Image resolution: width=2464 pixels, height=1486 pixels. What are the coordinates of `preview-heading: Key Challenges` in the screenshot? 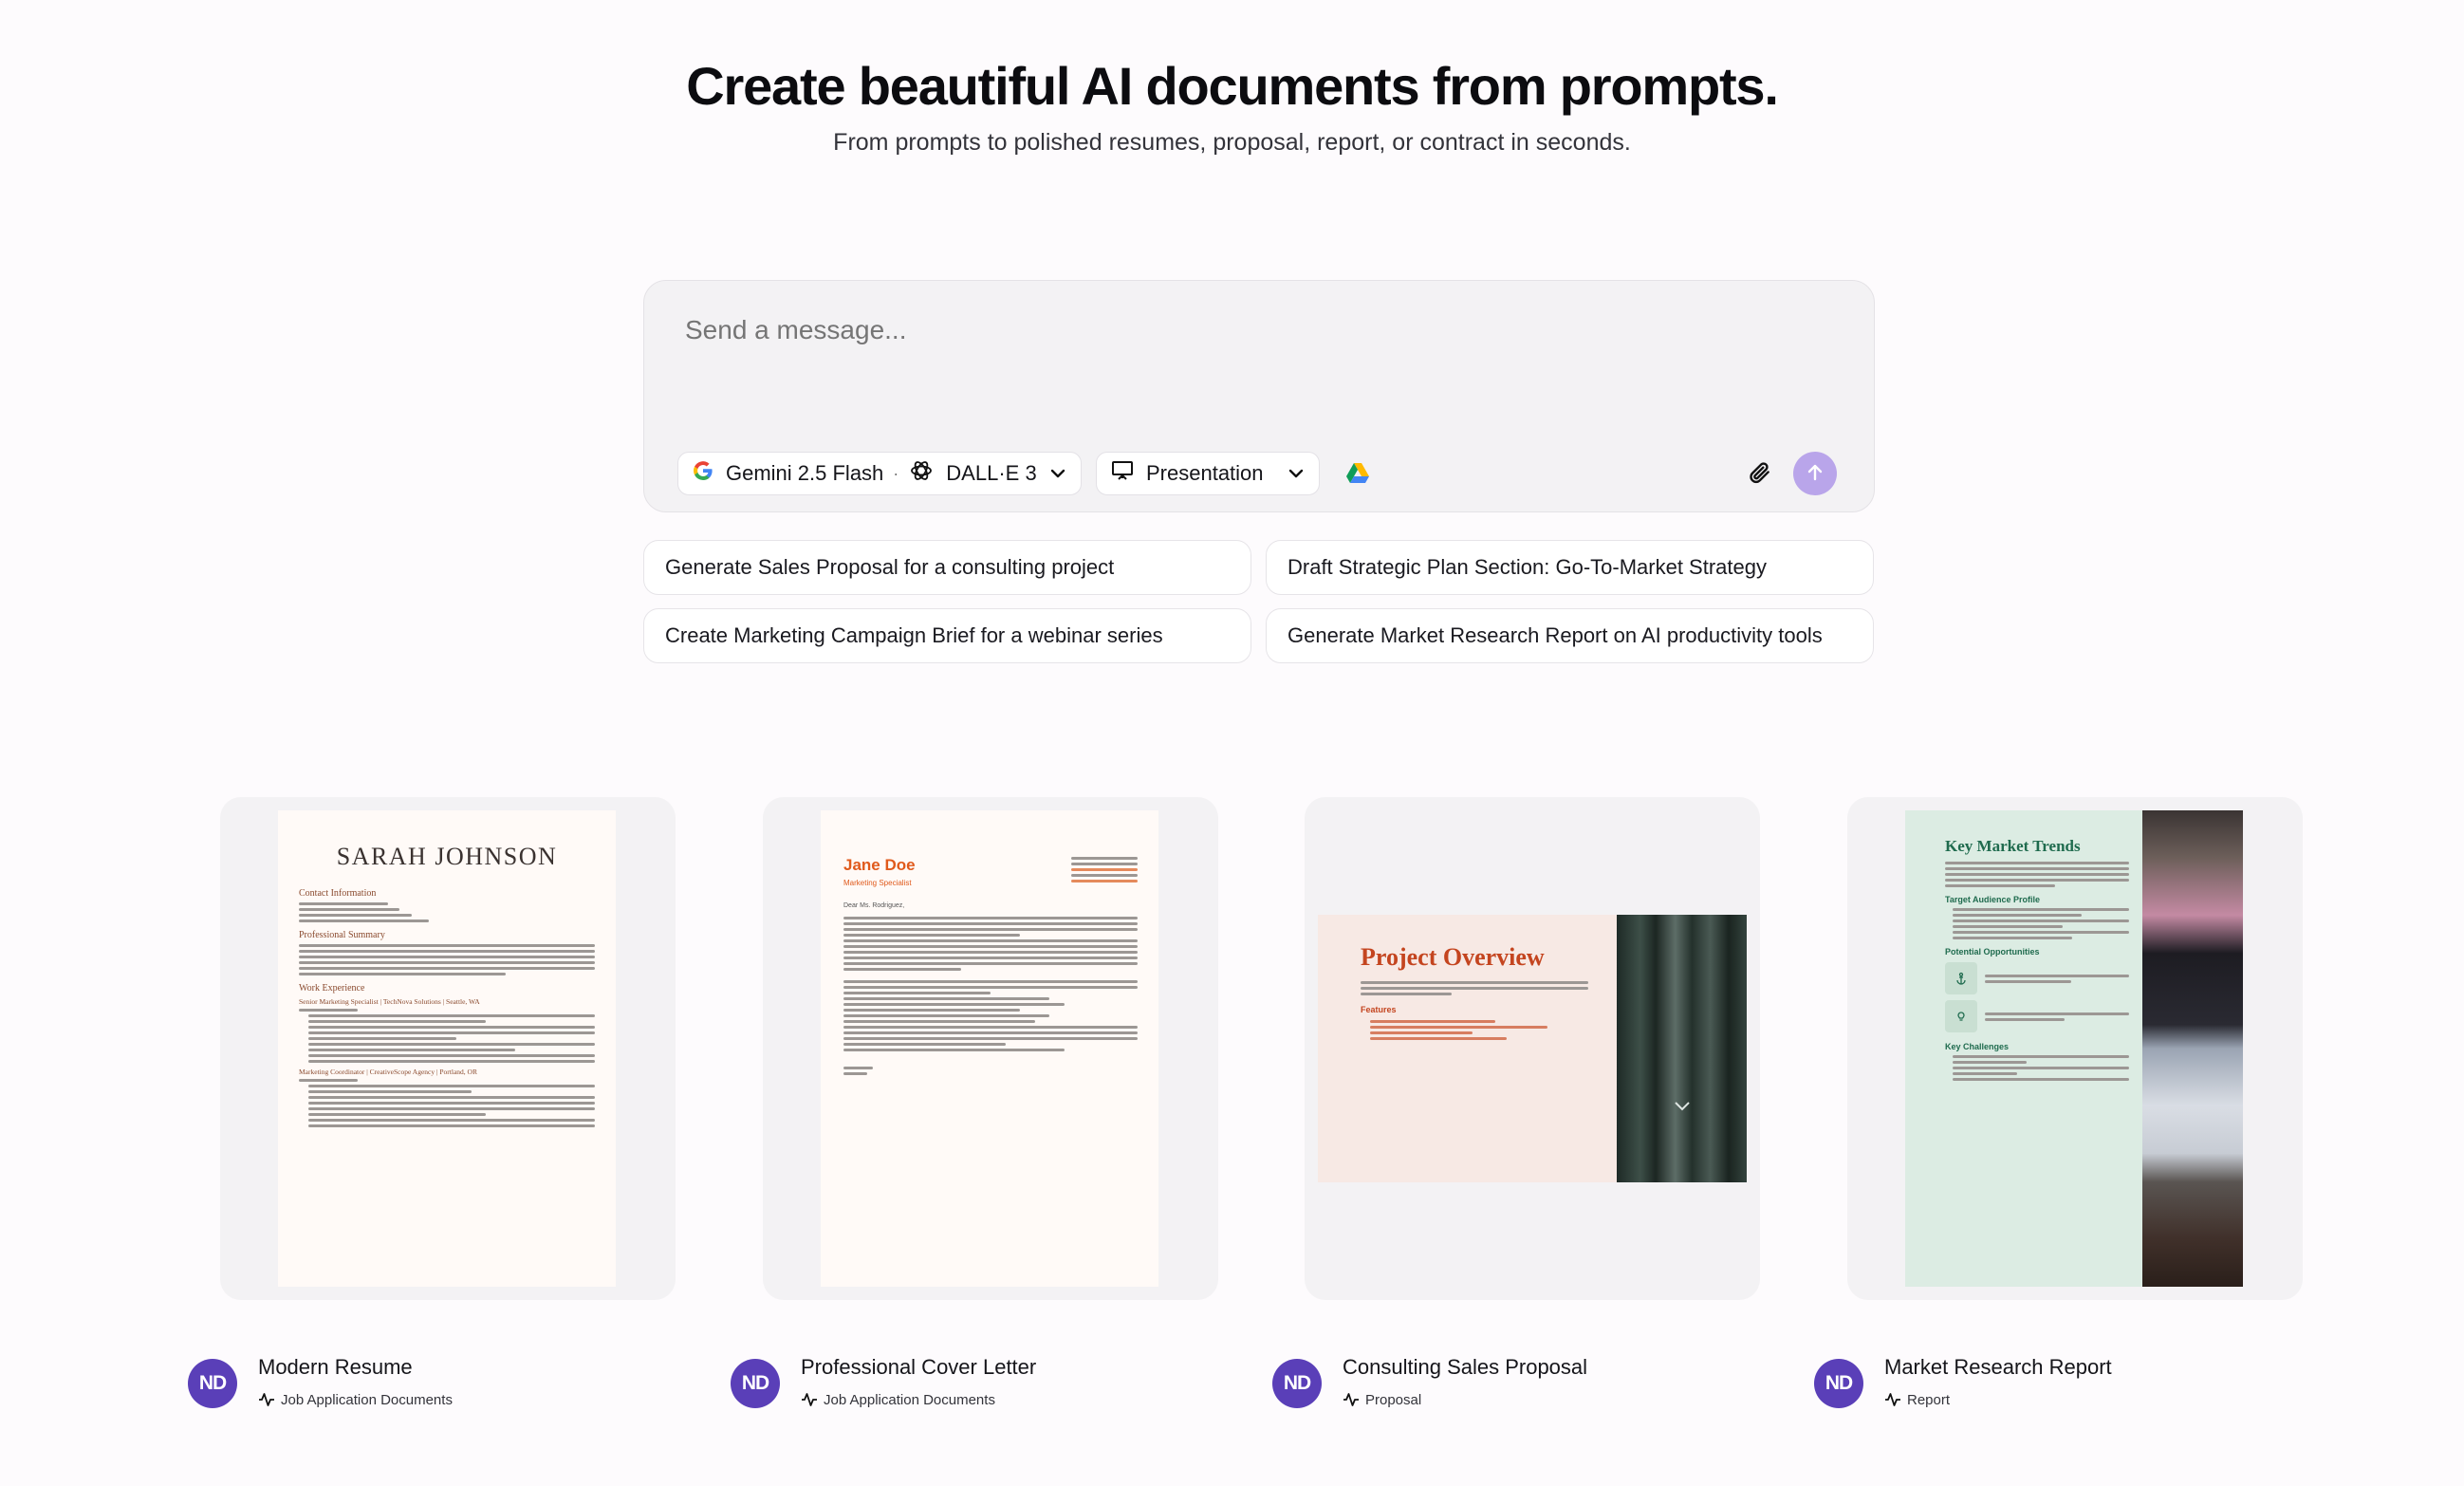 It's located at (1978, 1046).